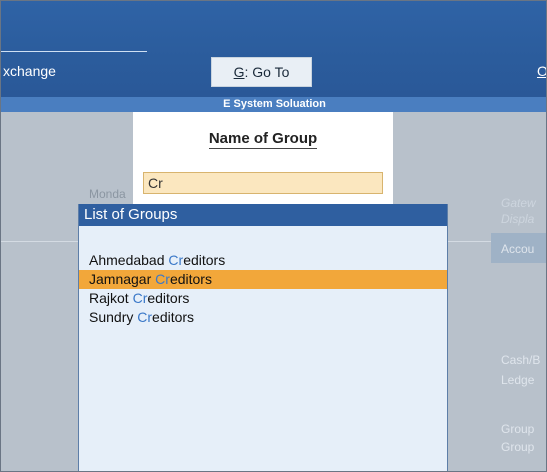  What do you see at coordinates (263, 317) in the screenshot?
I see `group-item-sundry-creditors: Sundry Creditors` at bounding box center [263, 317].